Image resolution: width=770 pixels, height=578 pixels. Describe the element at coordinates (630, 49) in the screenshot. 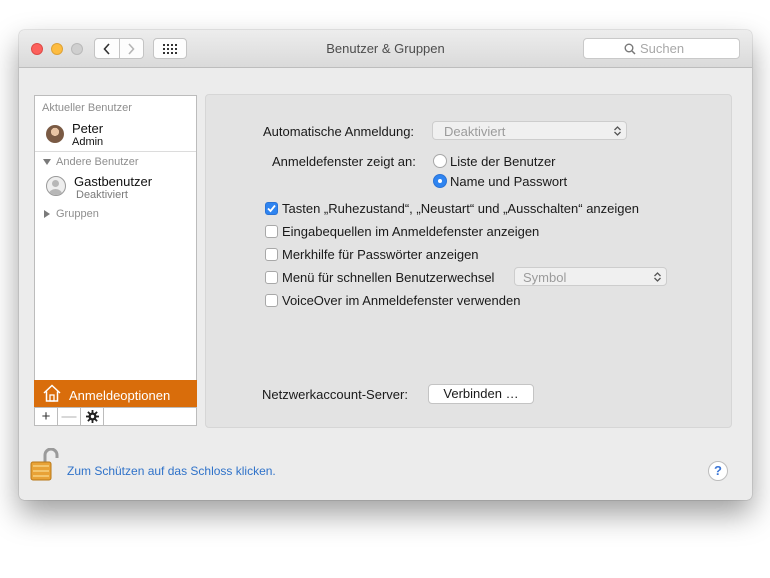

I see `search-icon` at that location.